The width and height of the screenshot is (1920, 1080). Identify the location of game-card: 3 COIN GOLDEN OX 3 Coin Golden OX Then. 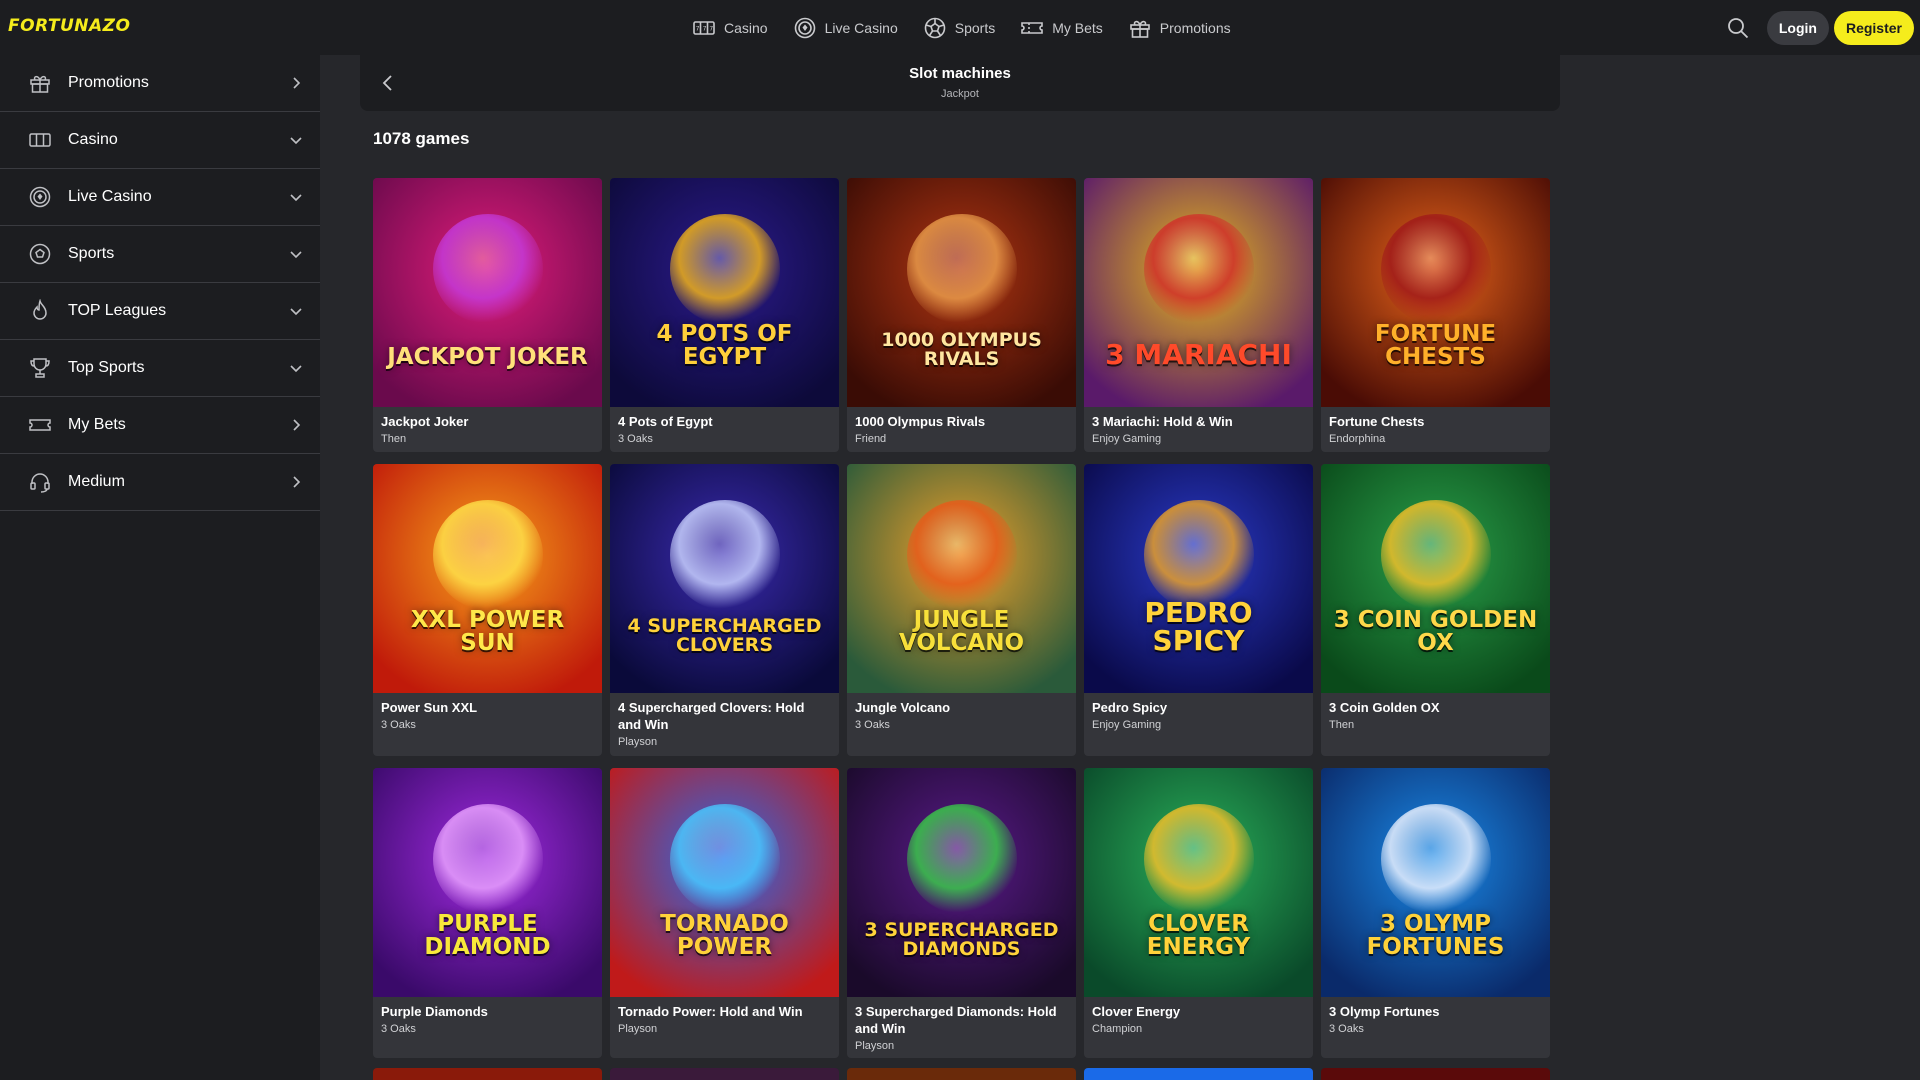
(1435, 610).